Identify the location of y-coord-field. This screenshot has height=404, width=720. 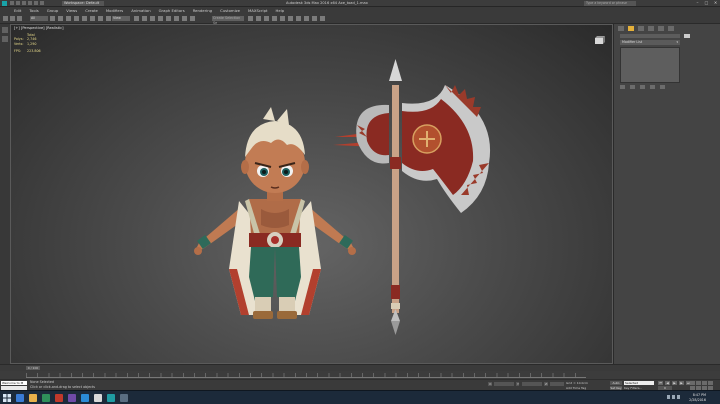
(532, 384).